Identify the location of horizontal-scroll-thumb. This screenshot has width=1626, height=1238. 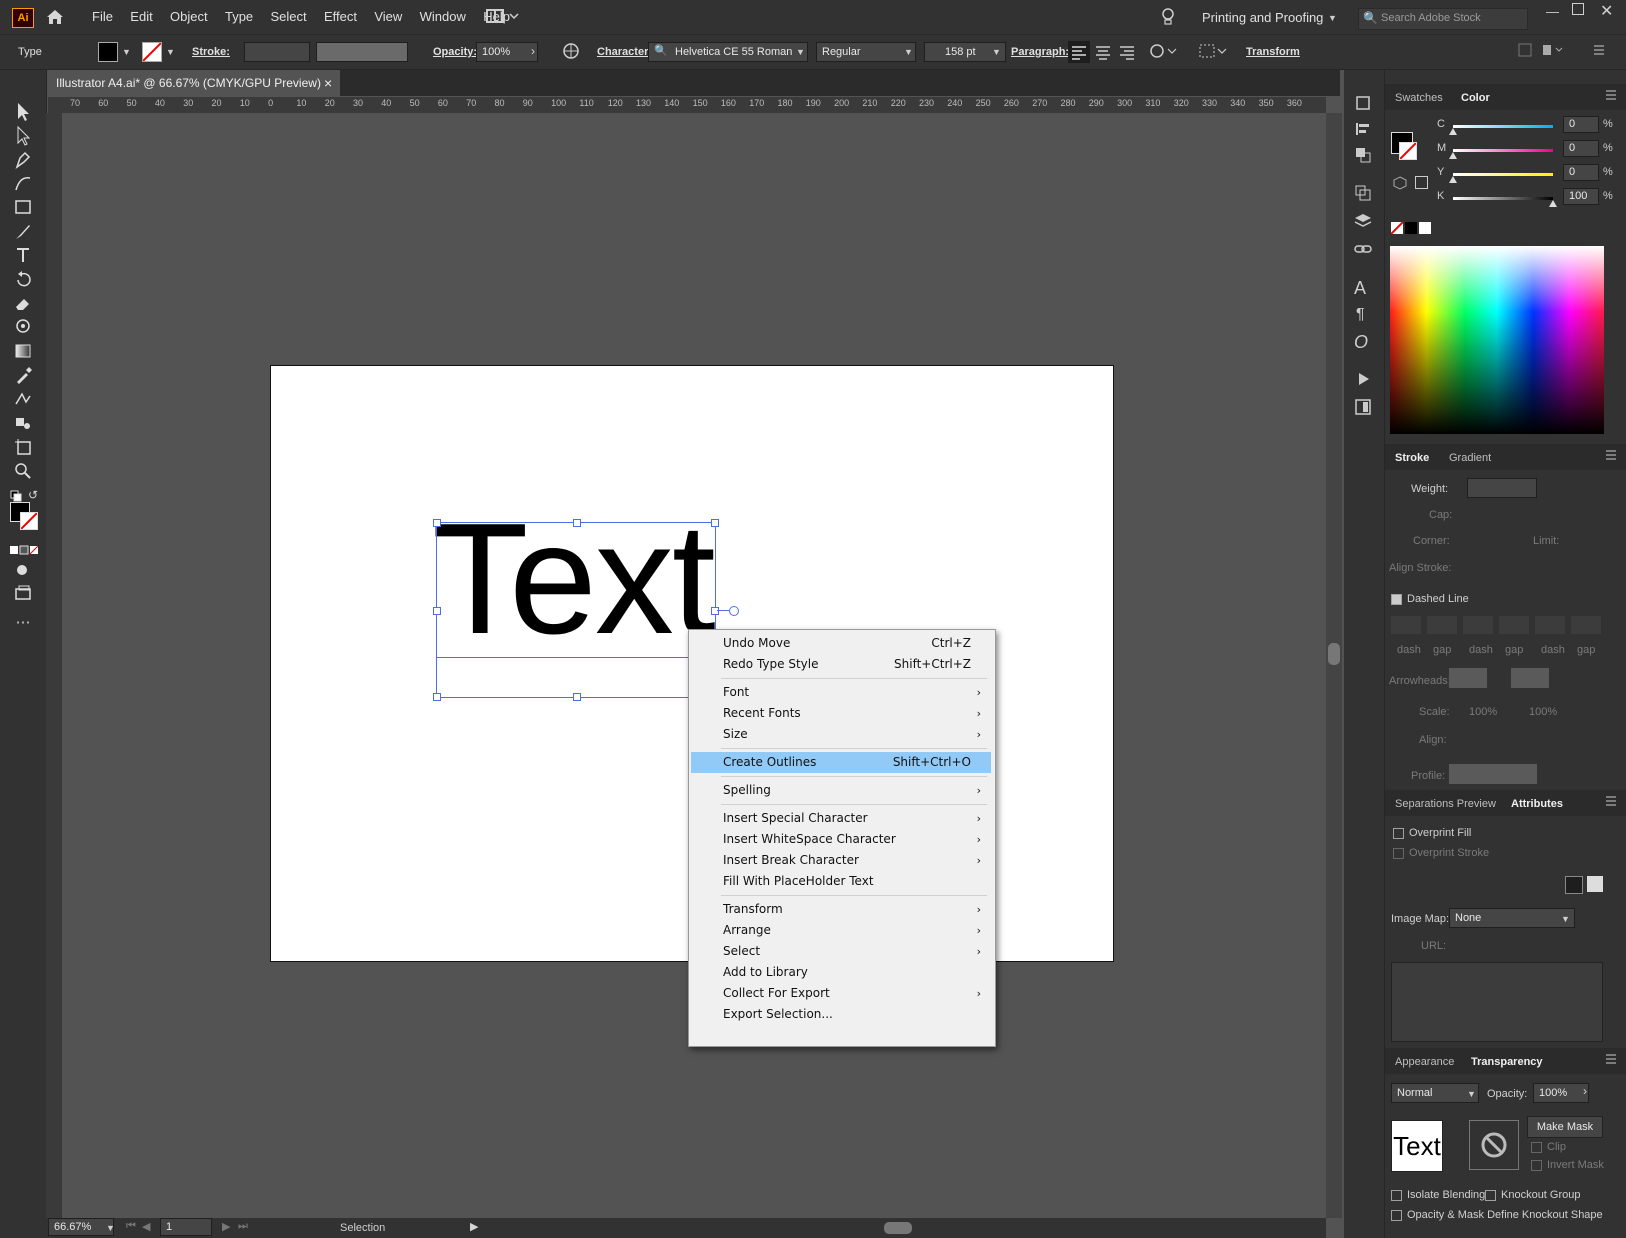
(898, 1228).